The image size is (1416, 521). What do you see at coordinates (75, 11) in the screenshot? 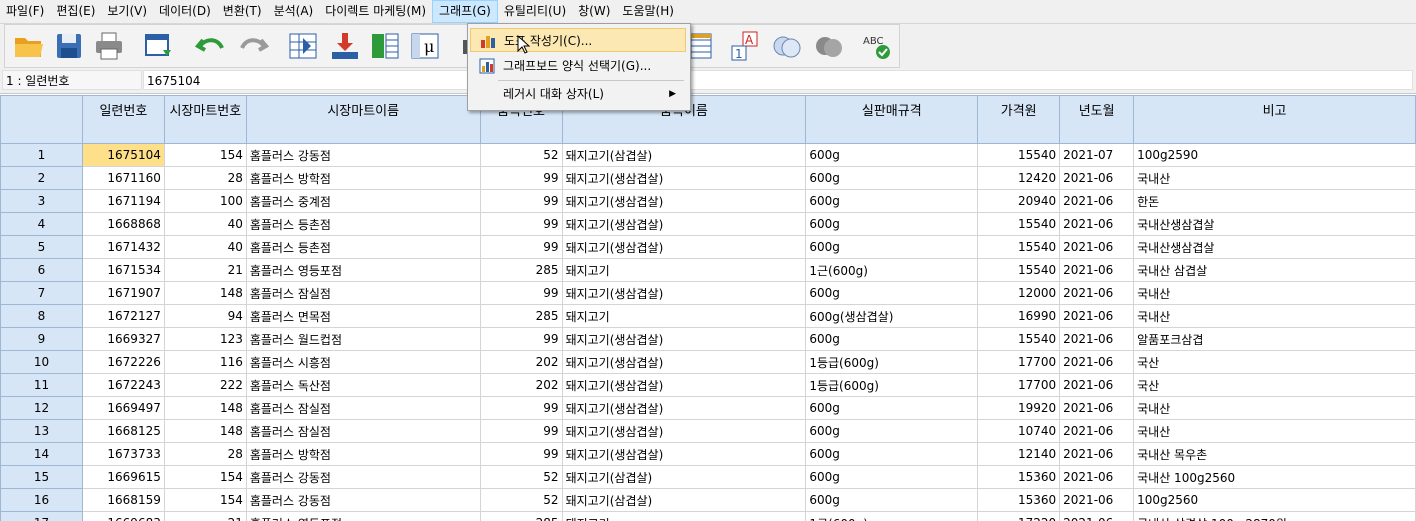
I see `menu-edit: 편집(E)` at bounding box center [75, 11].